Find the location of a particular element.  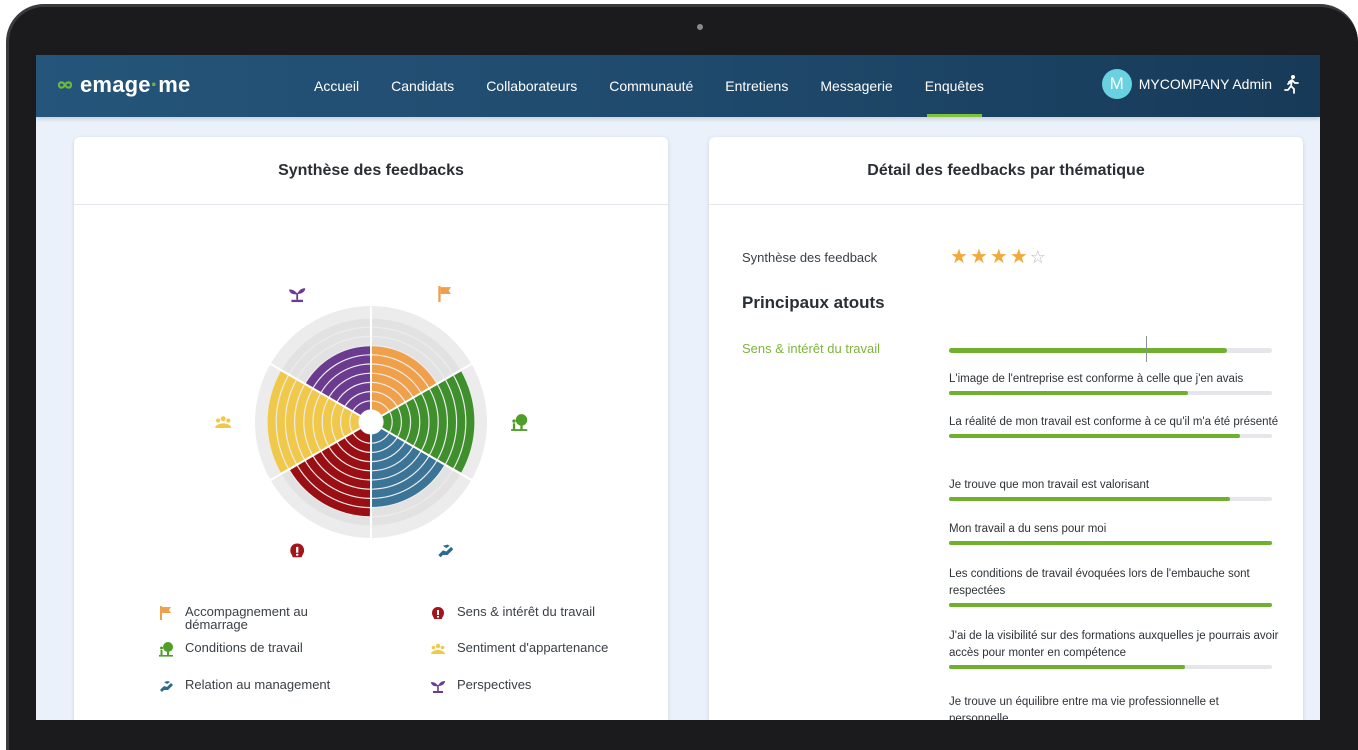

radial-feedback-chart is located at coordinates (371, 421).